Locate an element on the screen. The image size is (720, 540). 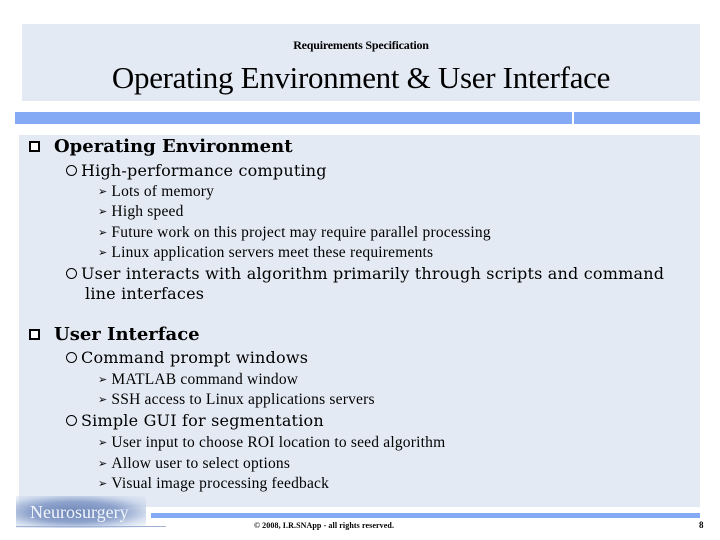
accent-bar-divider is located at coordinates (573, 118).